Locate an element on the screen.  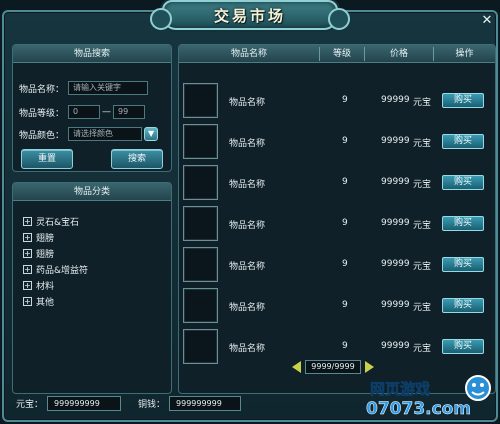
copper-balance: 铜钱： 999999999 is located at coordinates (190, 403).